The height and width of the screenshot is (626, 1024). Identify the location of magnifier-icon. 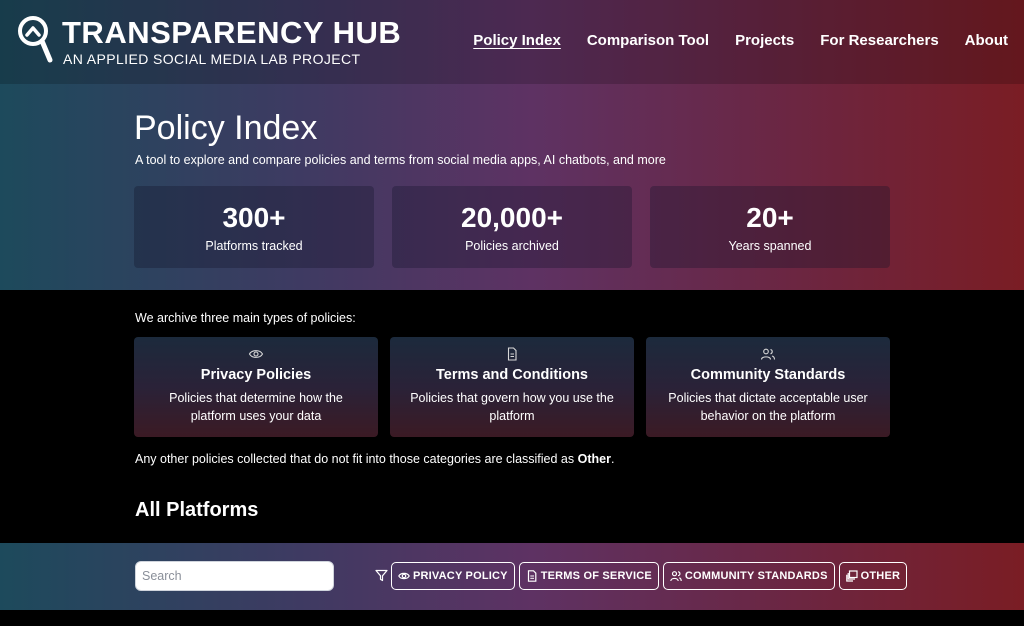
(36, 41).